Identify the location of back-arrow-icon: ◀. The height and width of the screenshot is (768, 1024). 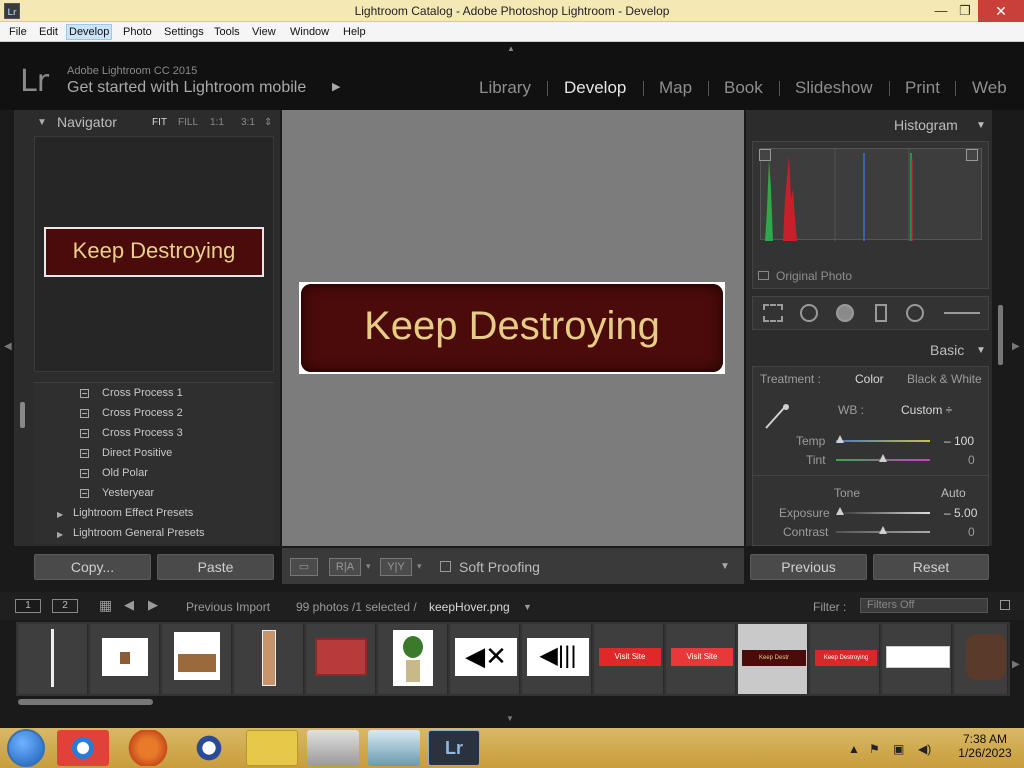
(129, 605).